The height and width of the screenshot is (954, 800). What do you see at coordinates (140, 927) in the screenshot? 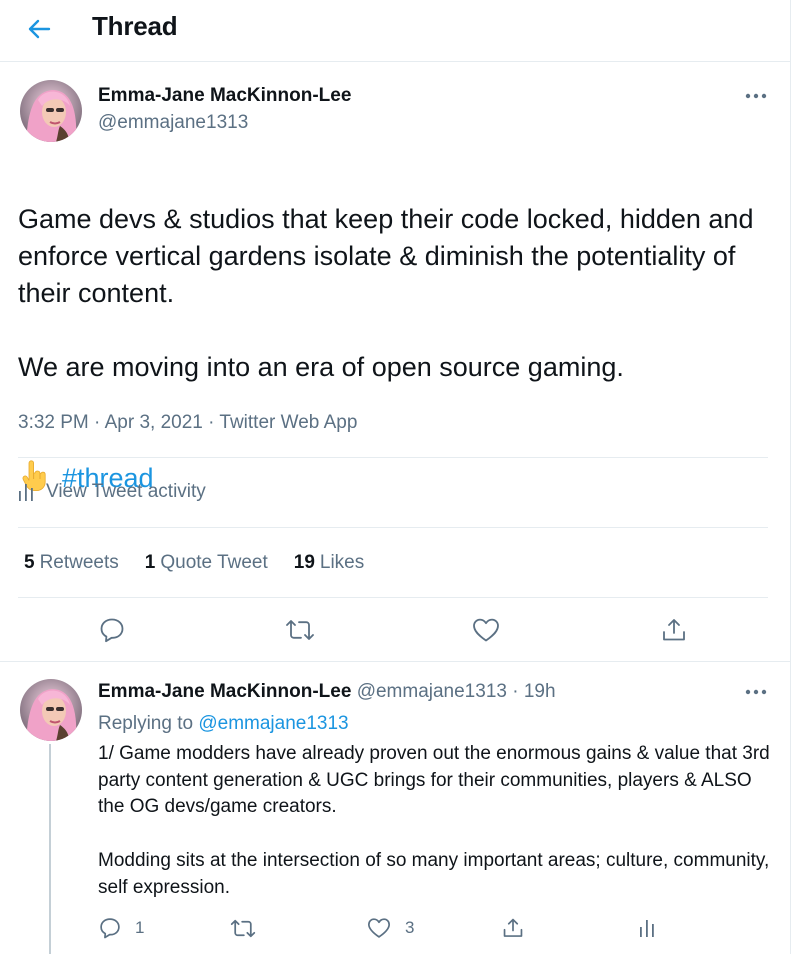
I see `reply-count: 1` at bounding box center [140, 927].